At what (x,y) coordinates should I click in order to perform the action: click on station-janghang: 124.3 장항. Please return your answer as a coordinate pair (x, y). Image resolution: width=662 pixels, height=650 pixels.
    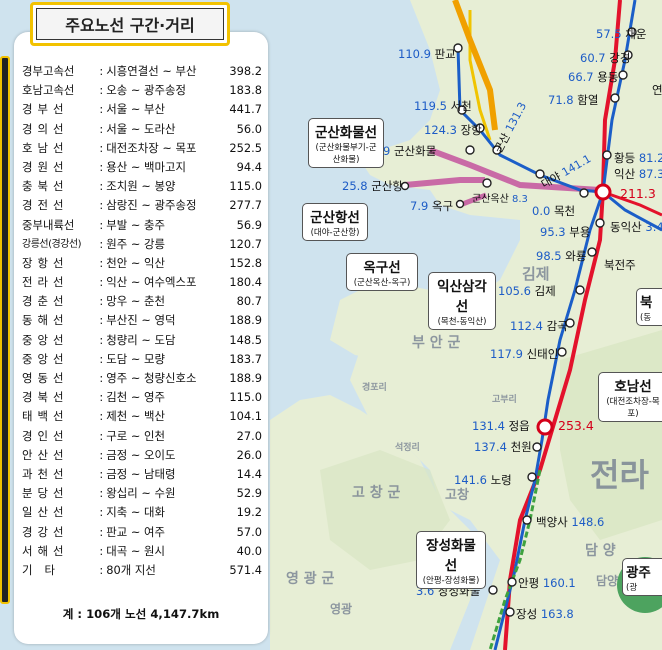
    Looking at the image, I should click on (453, 130).